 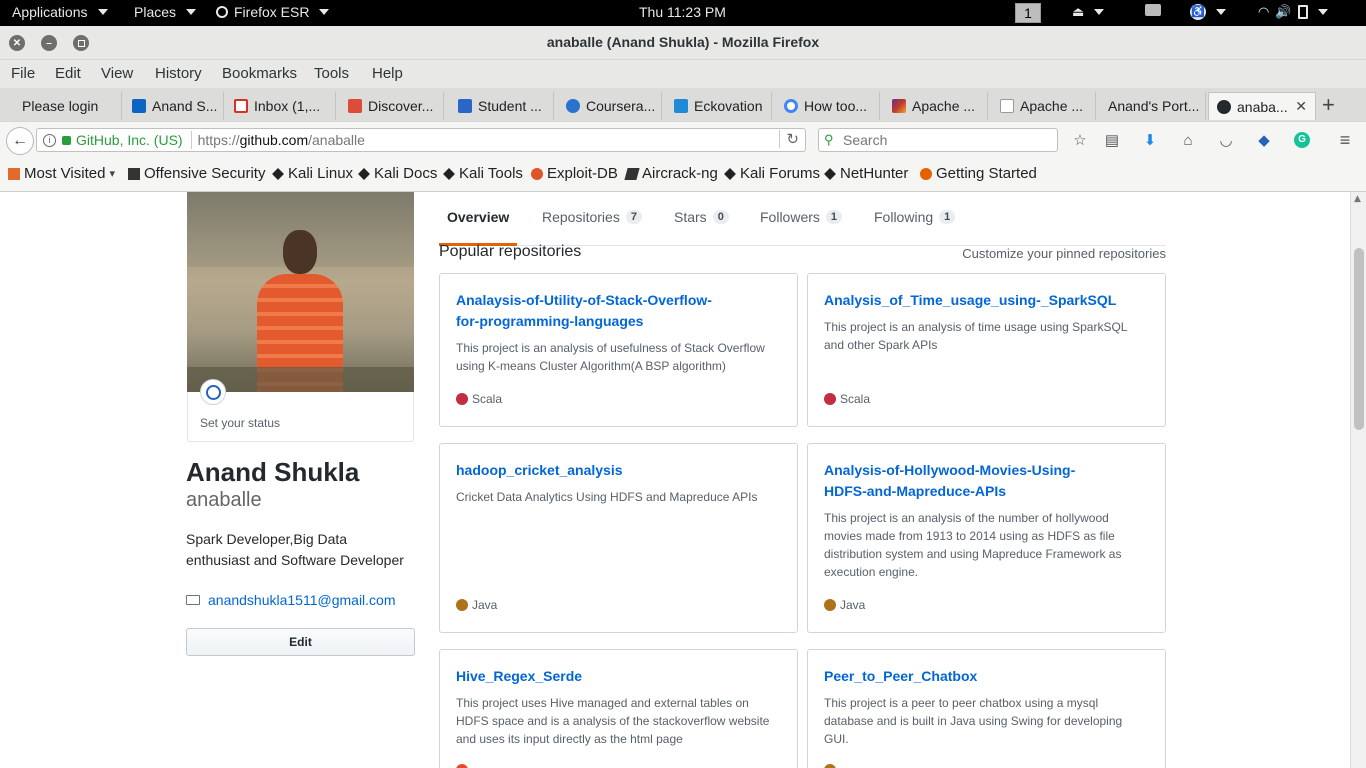 What do you see at coordinates (789, 139) in the screenshot?
I see `reload-icon: ↻` at bounding box center [789, 139].